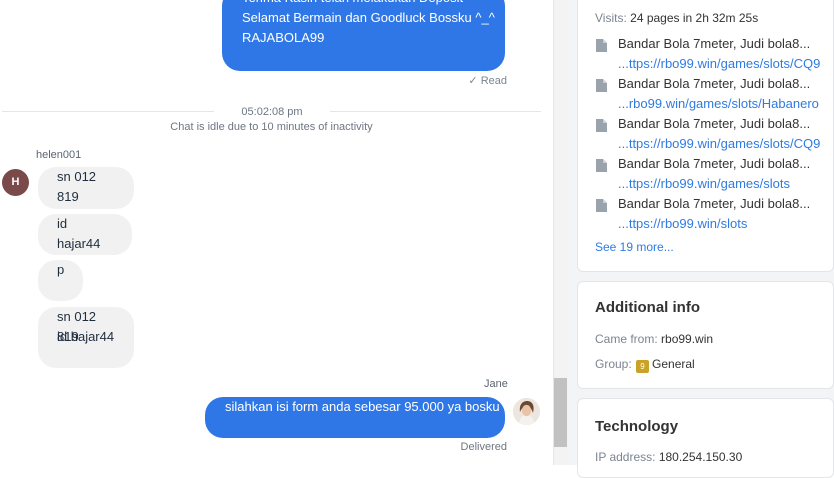 This screenshot has width=834, height=478. I want to click on visitor-name: helen001, so click(59, 155).